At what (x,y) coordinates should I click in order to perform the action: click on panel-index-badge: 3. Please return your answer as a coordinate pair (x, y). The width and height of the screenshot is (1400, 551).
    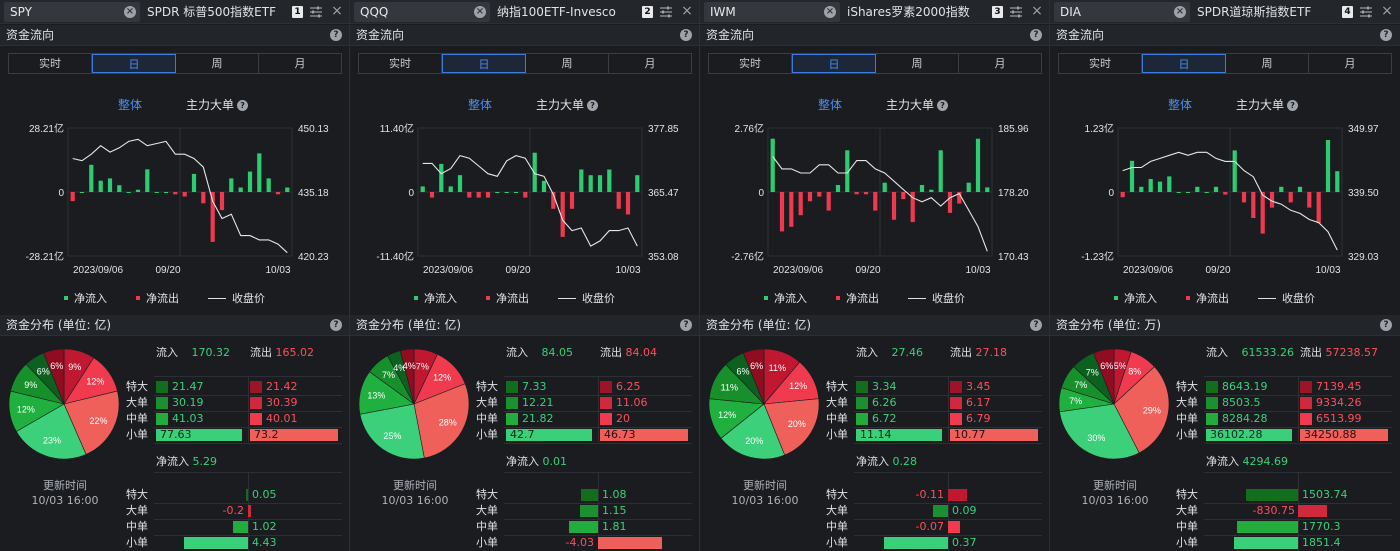
    Looking at the image, I should click on (997, 12).